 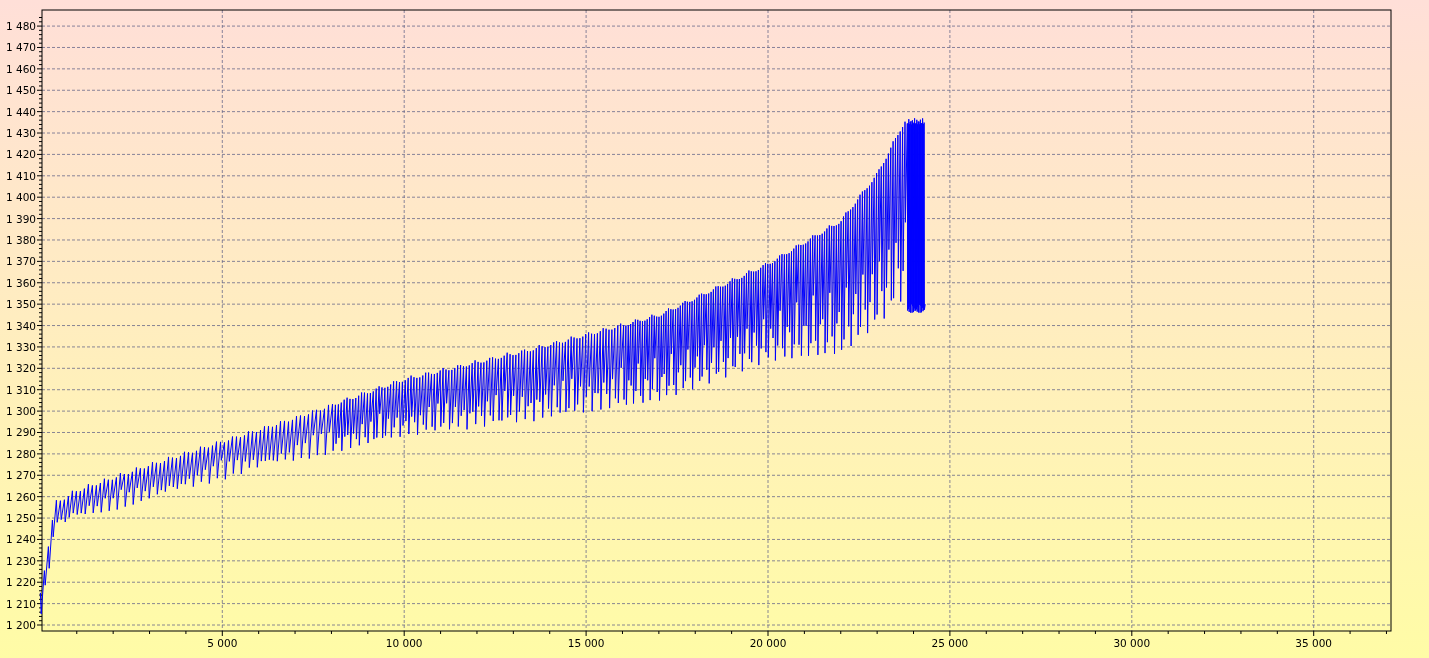 What do you see at coordinates (20, 625) in the screenshot?
I see `y-tick-label: 1 200` at bounding box center [20, 625].